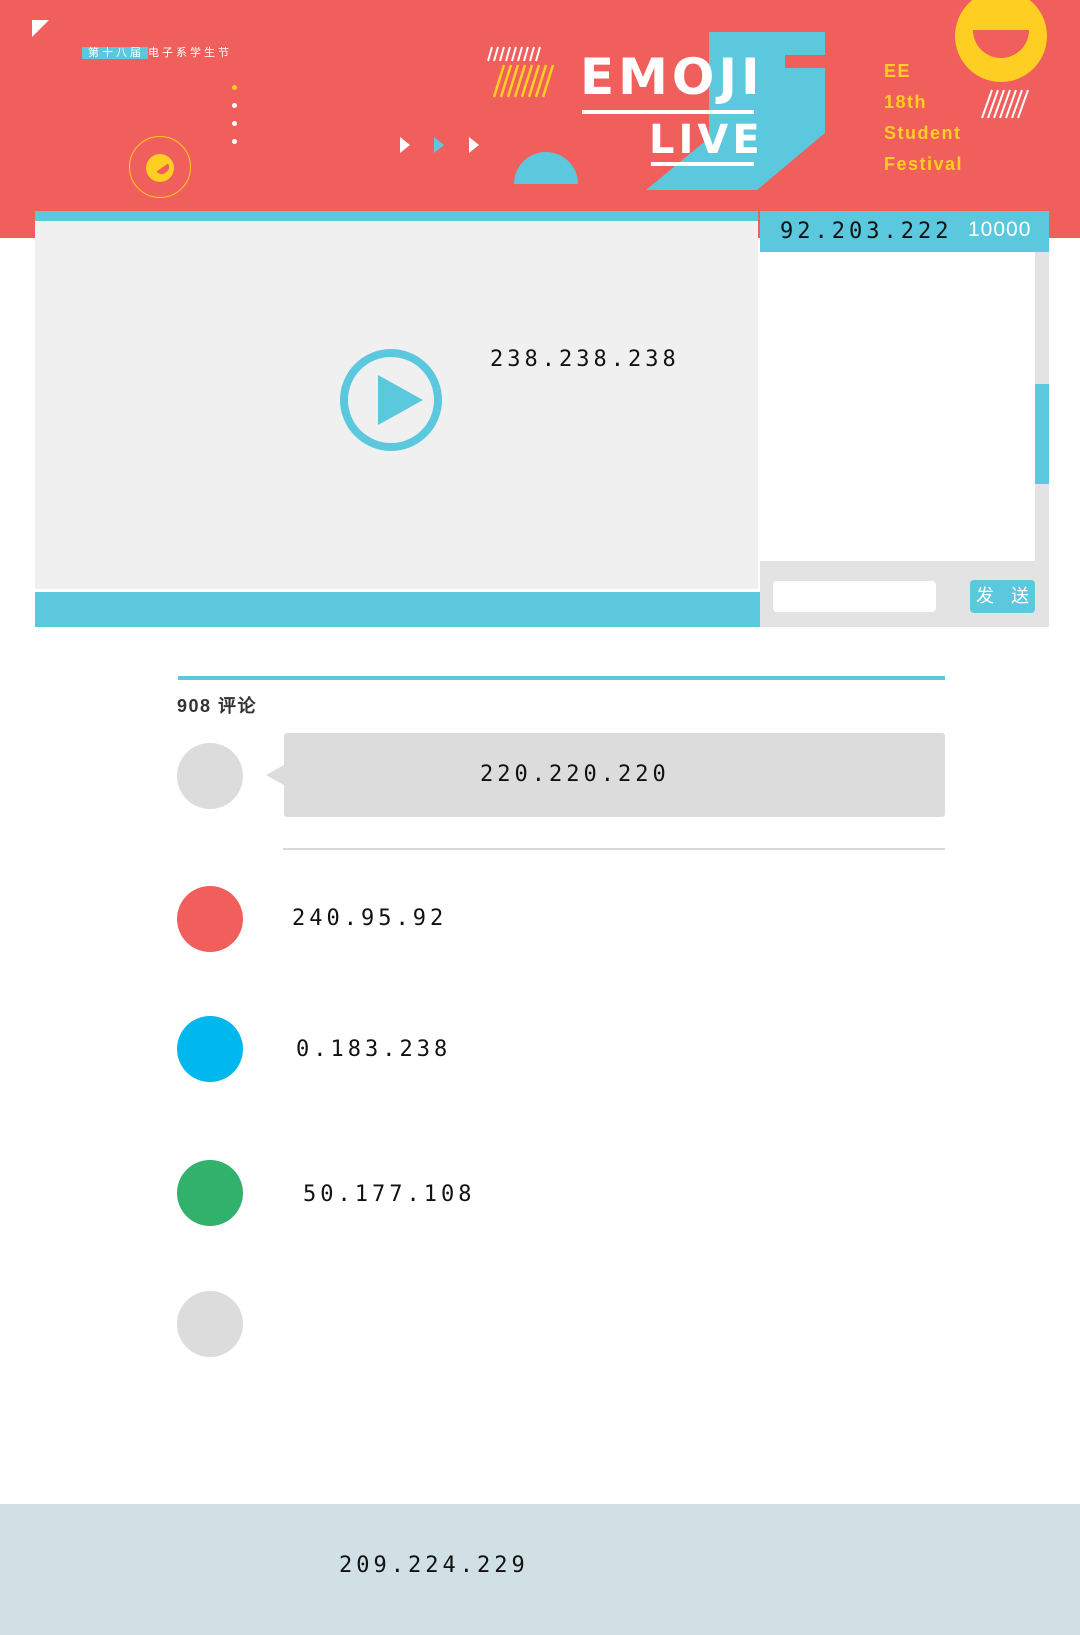  I want to click on chat-scrollbar-thumb, so click(1042, 434).